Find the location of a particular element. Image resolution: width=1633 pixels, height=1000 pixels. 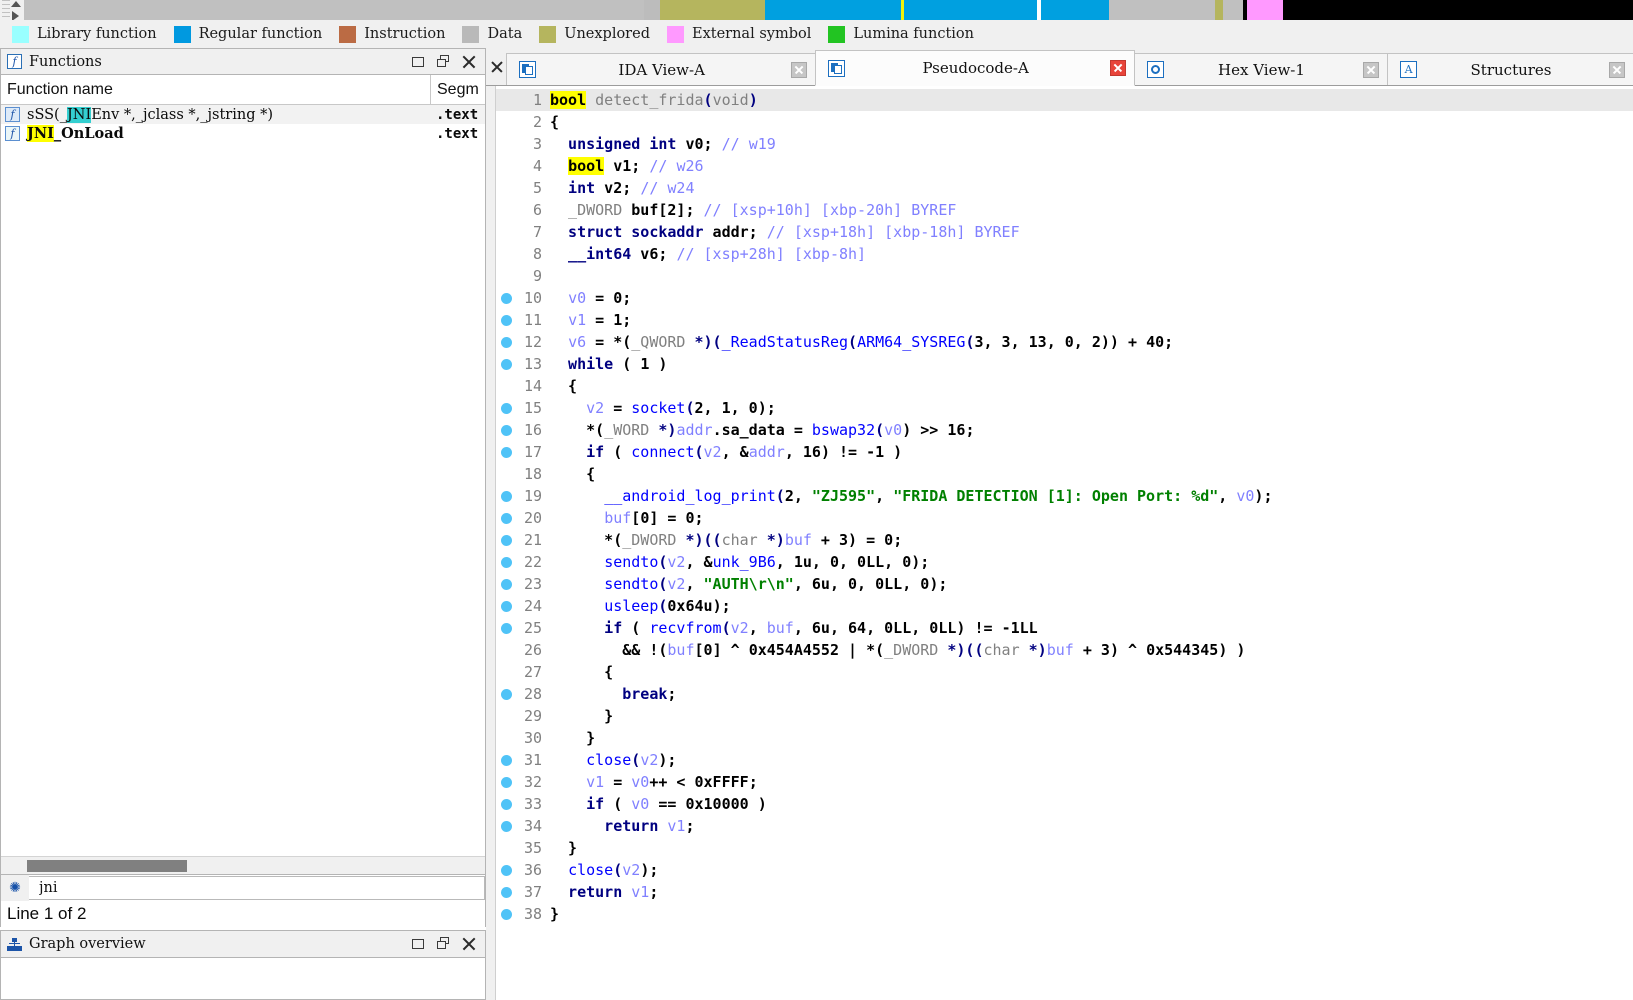

code-line: 33 if ( v0 == 0x10000 ) is located at coordinates (1064, 804).